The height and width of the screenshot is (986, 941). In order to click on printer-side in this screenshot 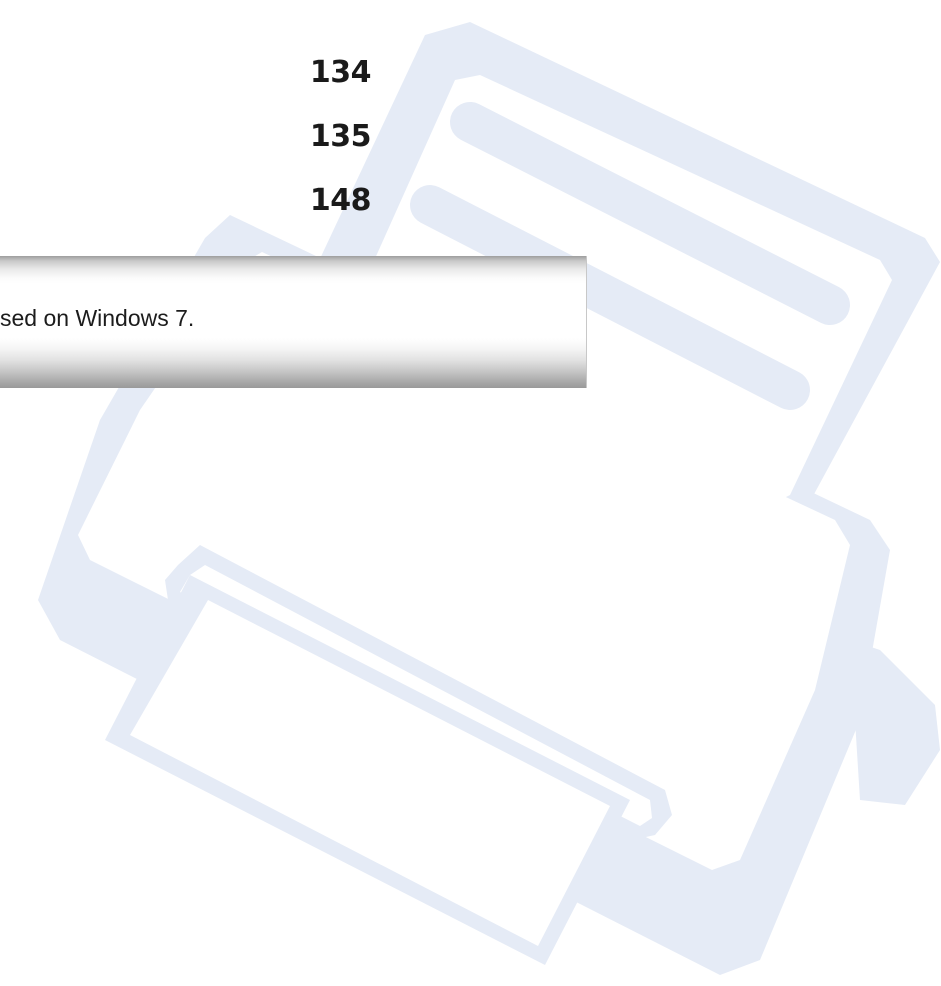, I will do `click(895, 722)`.